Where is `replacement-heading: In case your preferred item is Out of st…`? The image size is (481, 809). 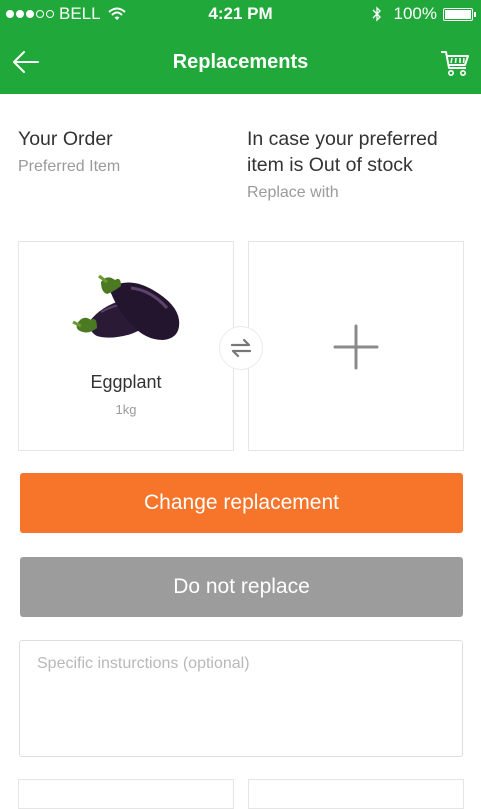 replacement-heading: In case your preferred item is Out of st… is located at coordinates (342, 152).